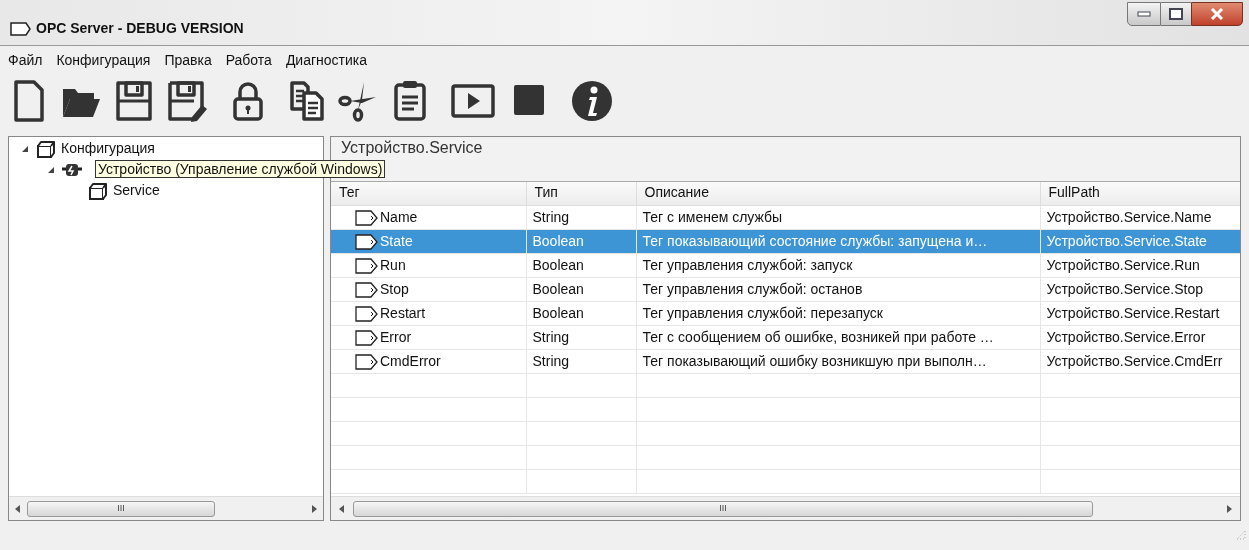 The height and width of the screenshot is (550, 1249). Describe the element at coordinates (326, 60) in the screenshot. I see `menu-item: Диагностика` at that location.